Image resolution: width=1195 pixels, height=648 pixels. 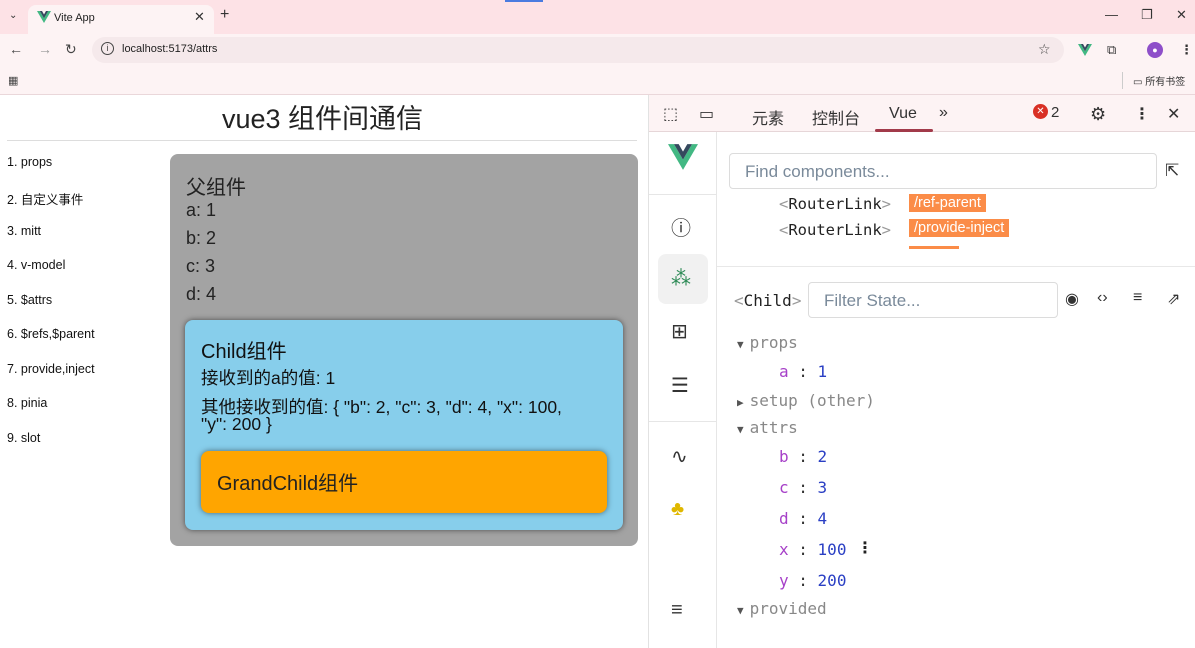 I want to click on eye-icon: ◉, so click(x=1072, y=299).